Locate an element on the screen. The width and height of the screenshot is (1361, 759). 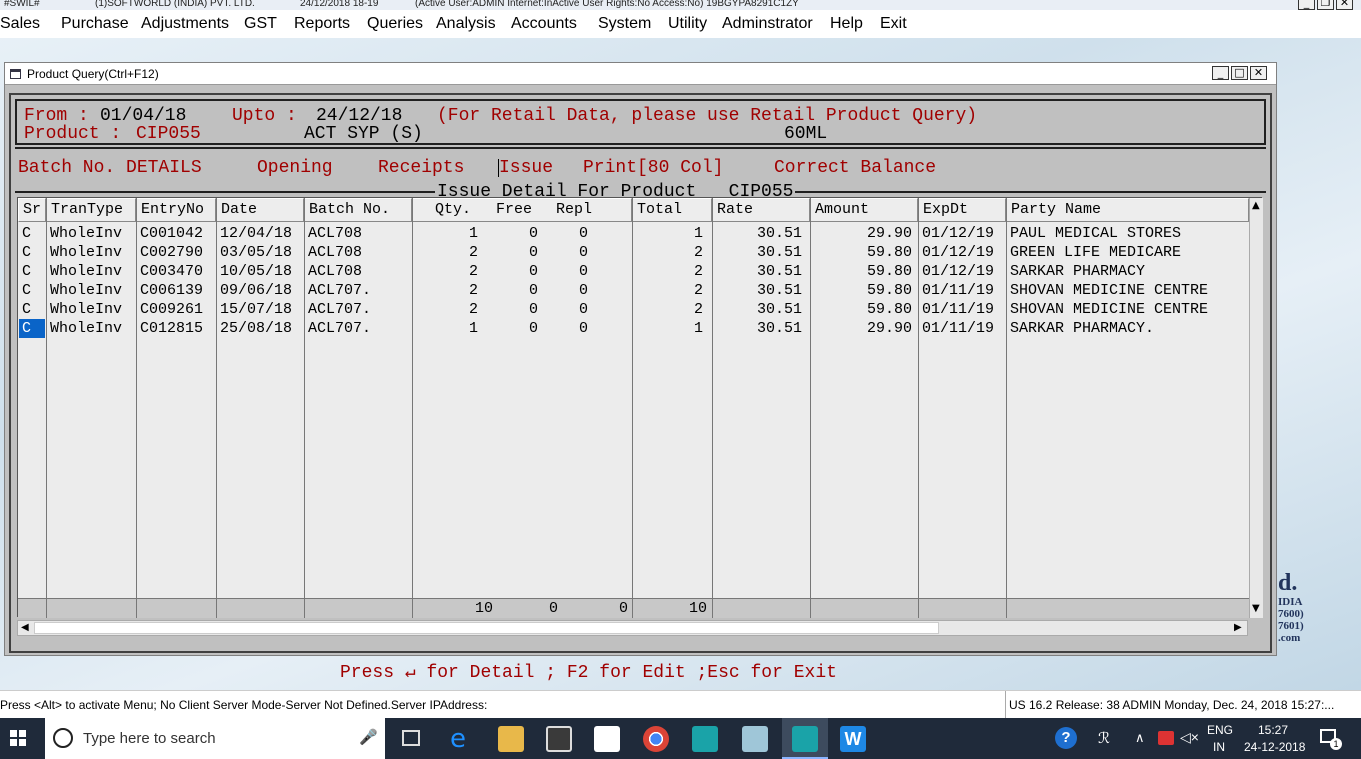
microphone-icon: 🎤 is located at coordinates (368, 737).